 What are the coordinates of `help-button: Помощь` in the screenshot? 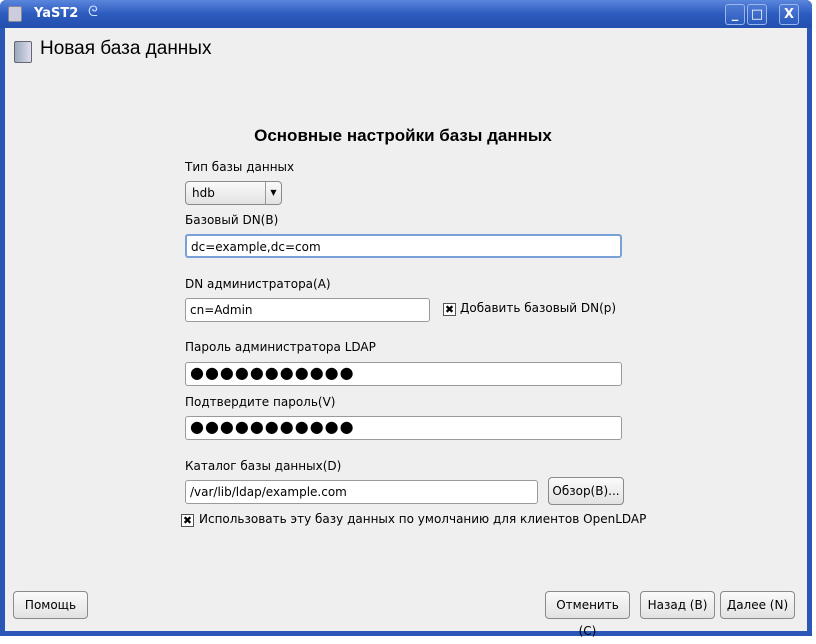 It's located at (50, 605).